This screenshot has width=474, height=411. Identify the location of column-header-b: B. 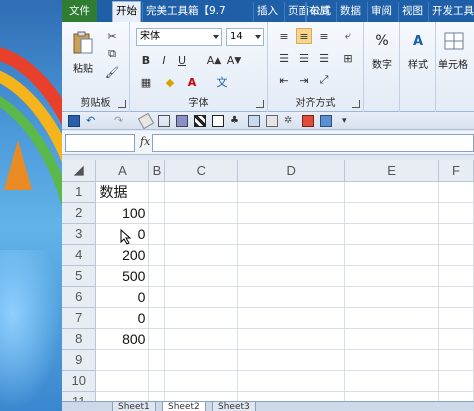
(157, 171).